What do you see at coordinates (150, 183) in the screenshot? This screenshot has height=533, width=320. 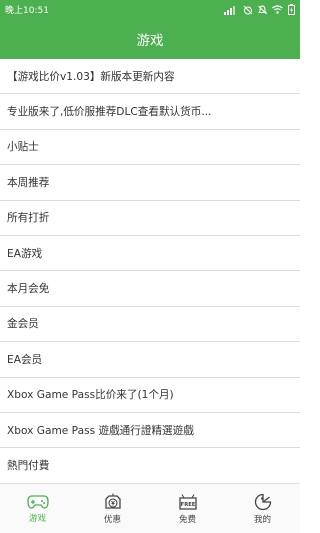 I see `list-item: 本周推荐` at bounding box center [150, 183].